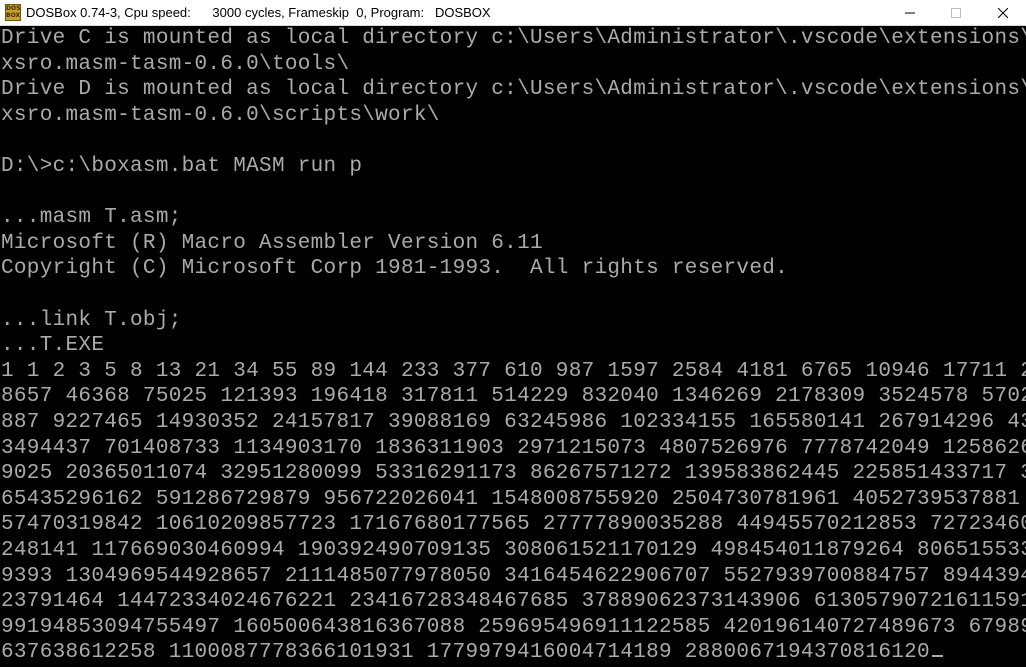  Describe the element at coordinates (182, 166) in the screenshot. I see `console-line: D:\>c:\boxasm.bat MASM run p` at that location.